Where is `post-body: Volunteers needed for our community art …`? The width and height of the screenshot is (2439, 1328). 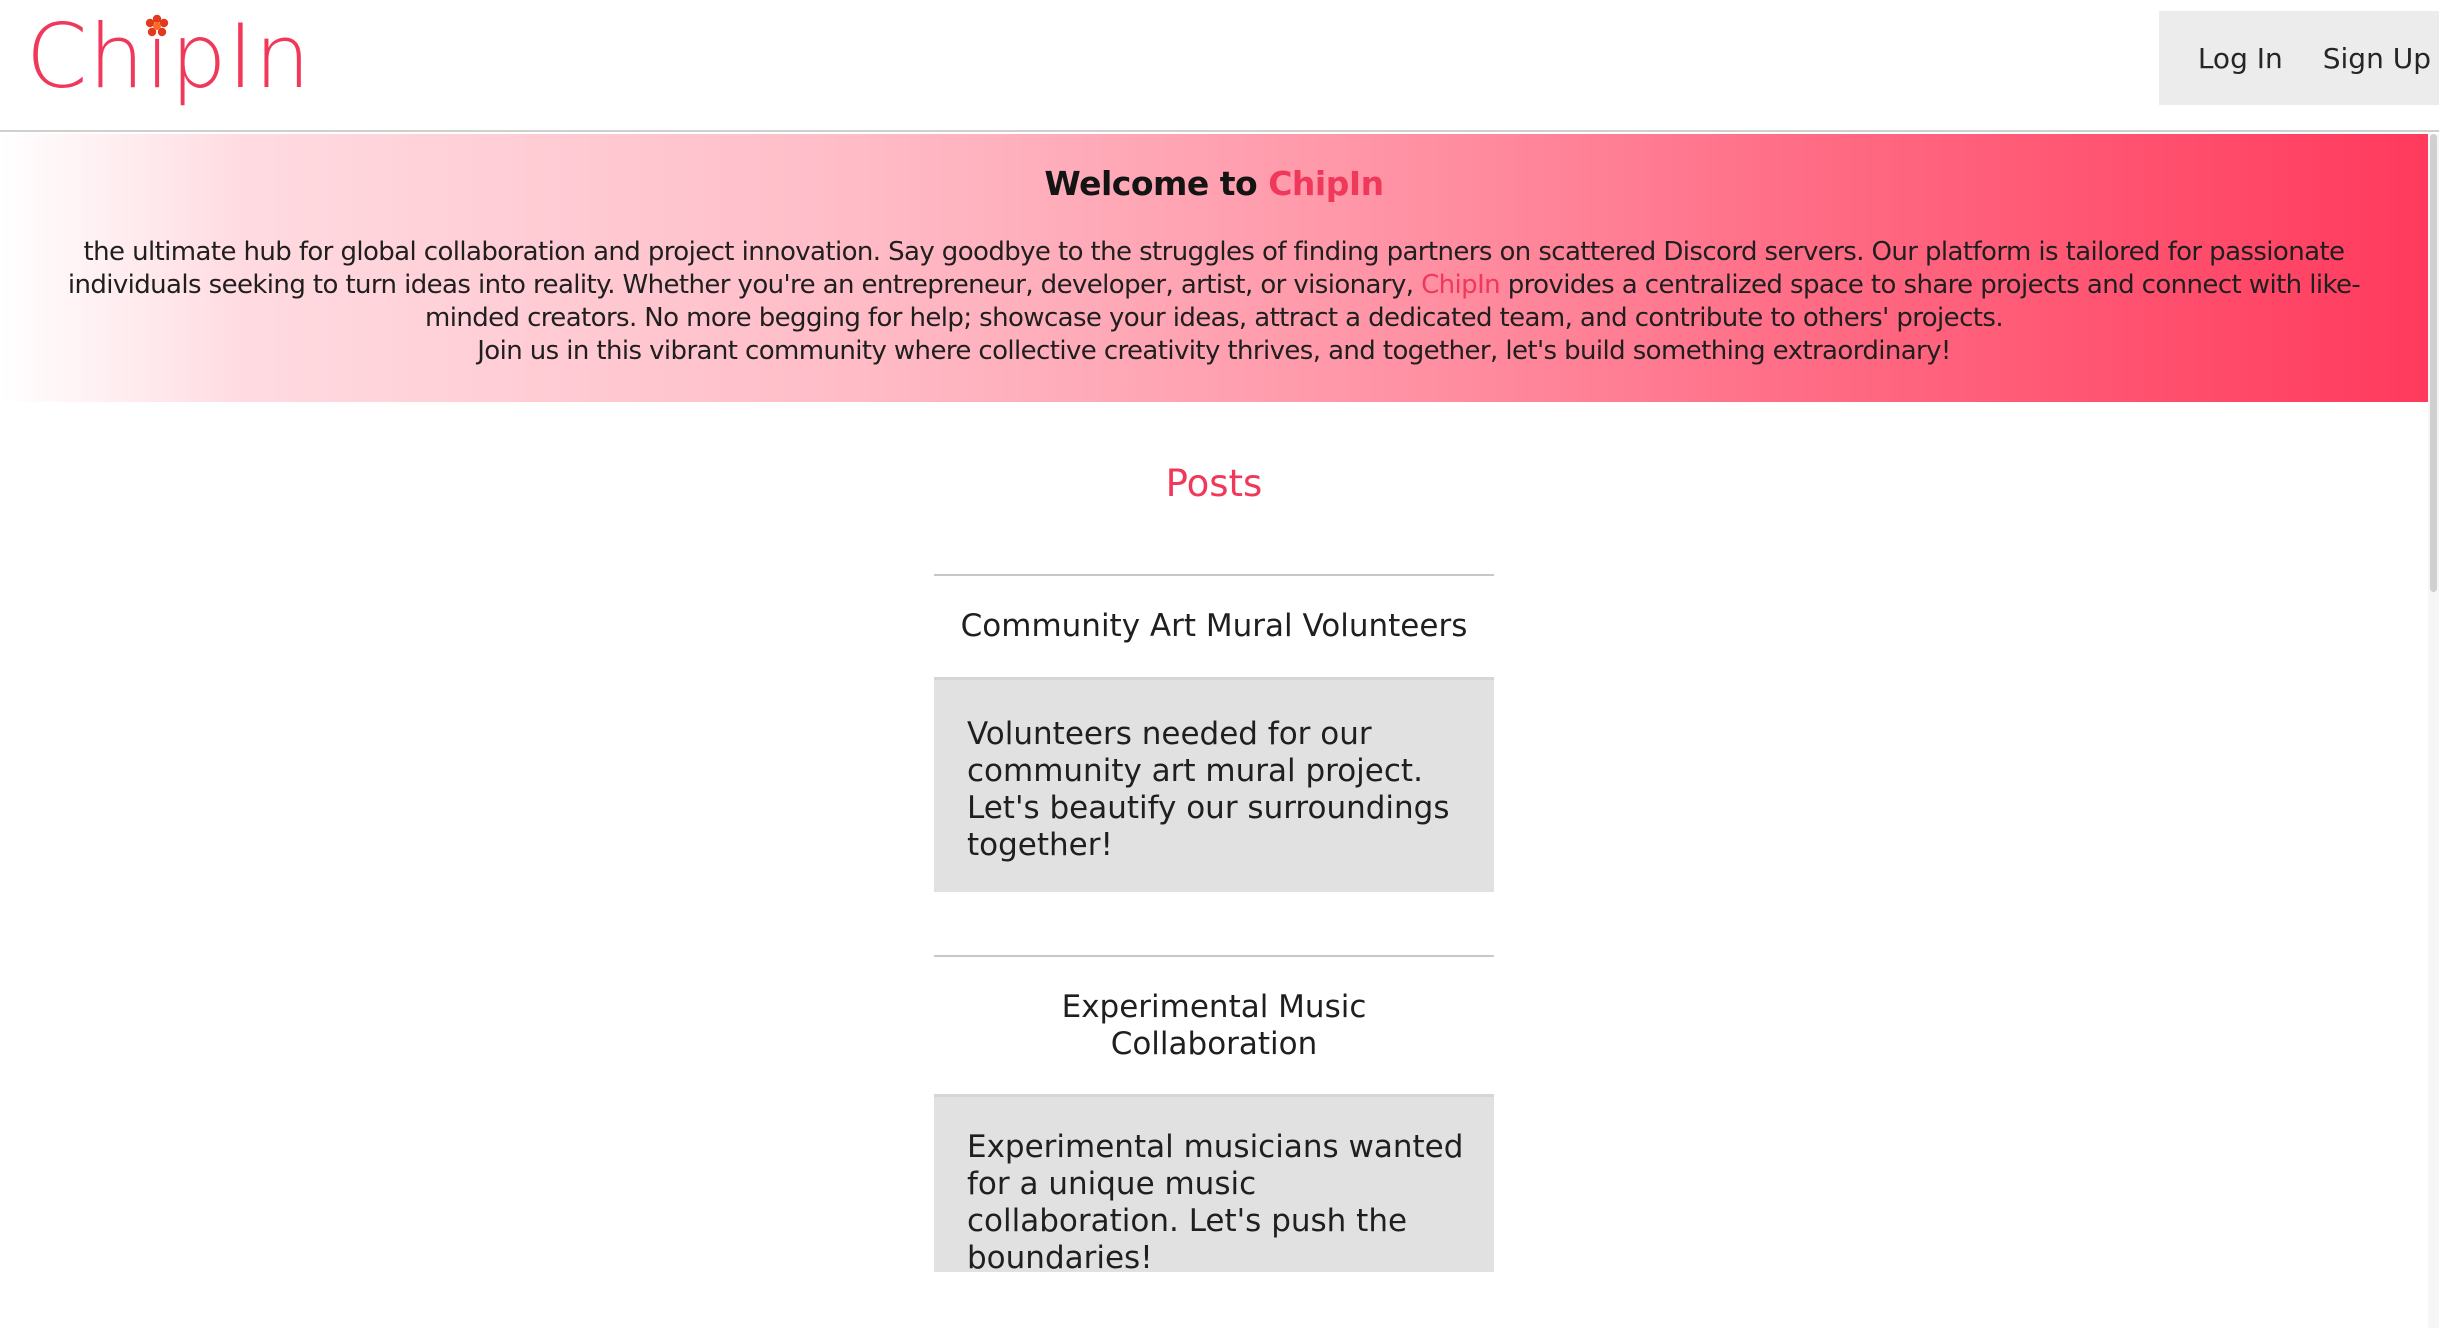
post-body: Volunteers needed for our community art … is located at coordinates (1214, 786).